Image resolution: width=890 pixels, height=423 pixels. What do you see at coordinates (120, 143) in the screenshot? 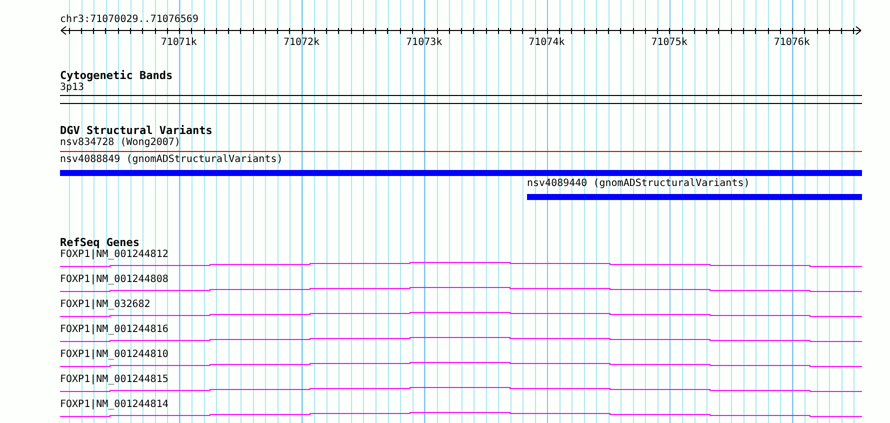
I see `variant-label: nsv834728 (Wong2007)` at bounding box center [120, 143].